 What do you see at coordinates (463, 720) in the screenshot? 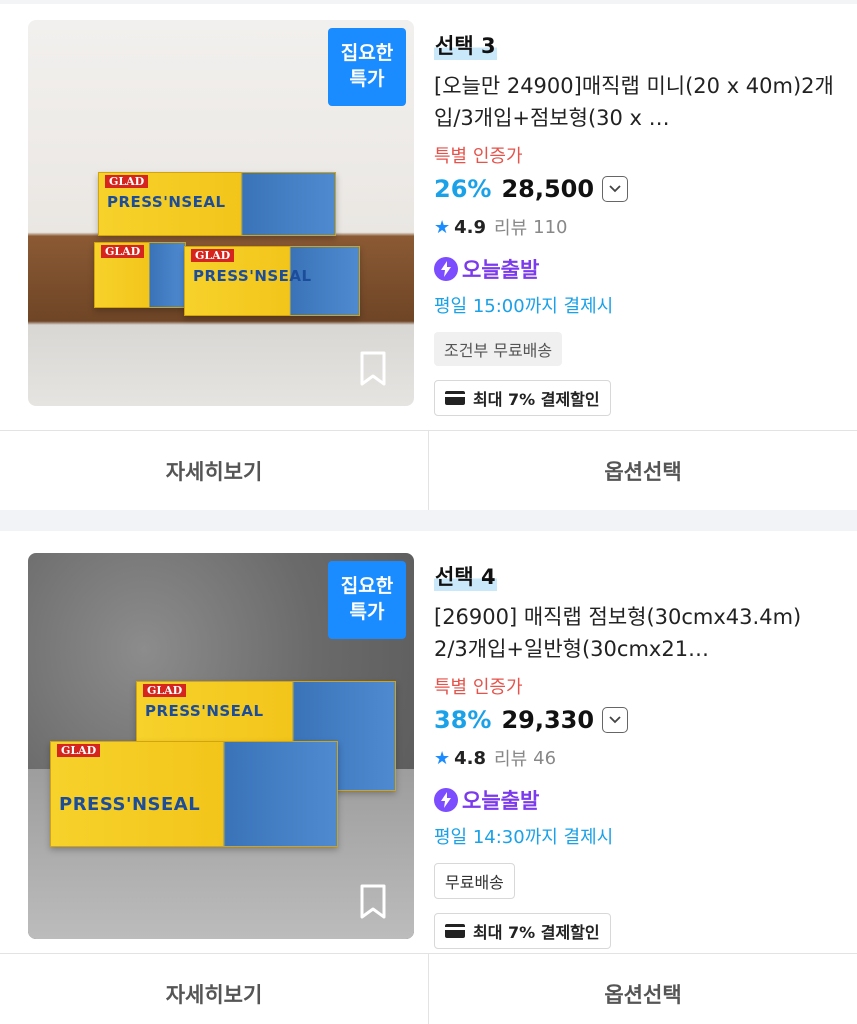
I see `discount-rate: 38%` at bounding box center [463, 720].